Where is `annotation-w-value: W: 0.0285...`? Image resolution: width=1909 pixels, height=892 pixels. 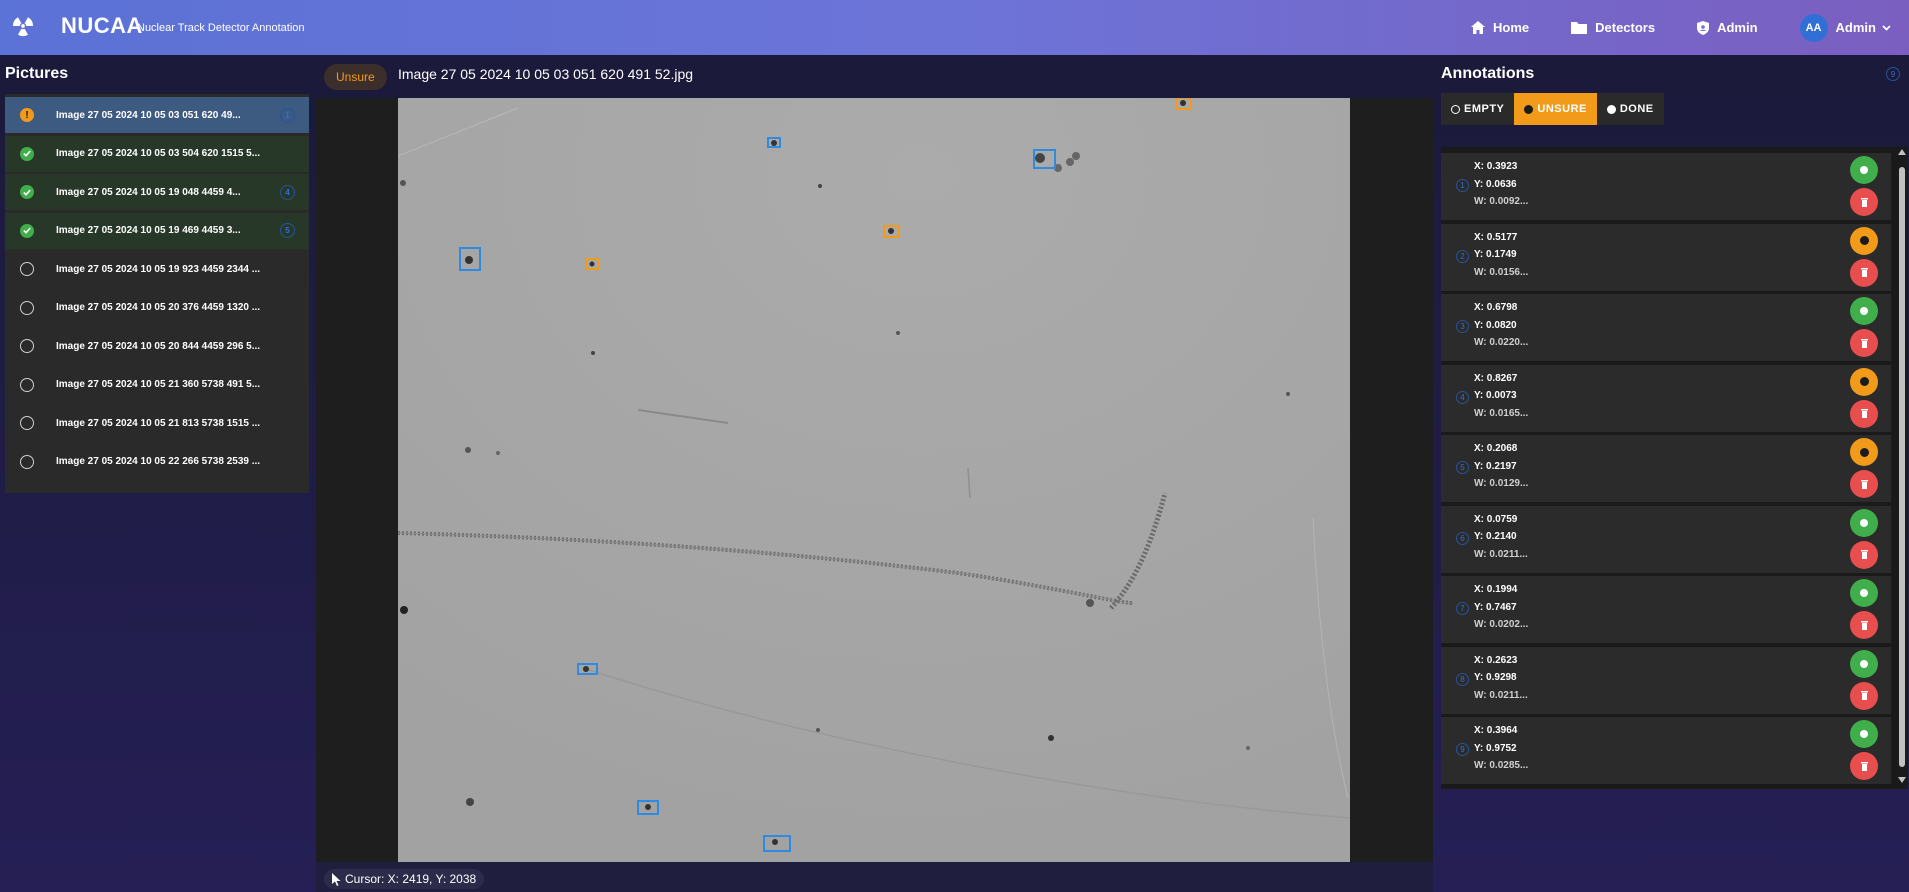
annotation-w-value: W: 0.0285... is located at coordinates (1501, 765).